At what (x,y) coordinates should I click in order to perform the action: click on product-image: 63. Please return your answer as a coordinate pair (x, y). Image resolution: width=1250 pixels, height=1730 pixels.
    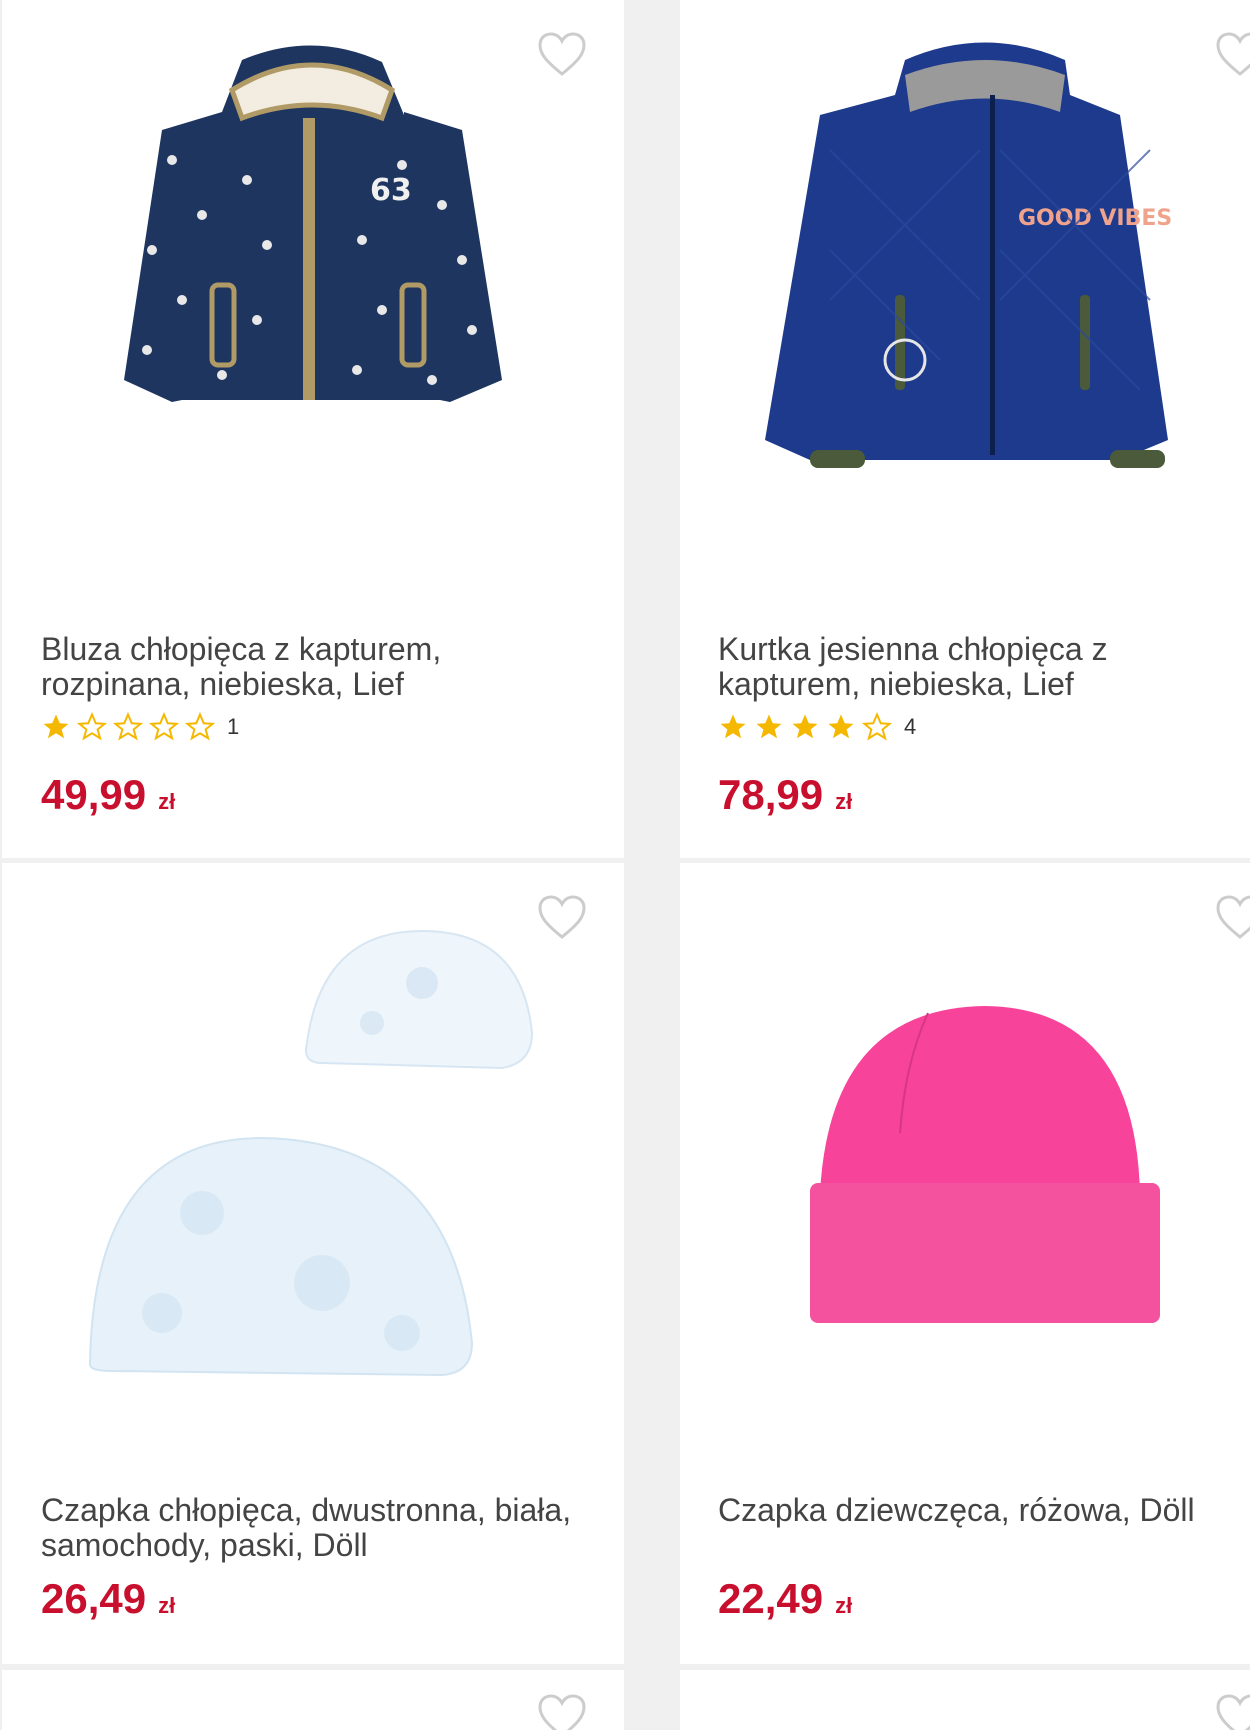
    Looking at the image, I should click on (313, 250).